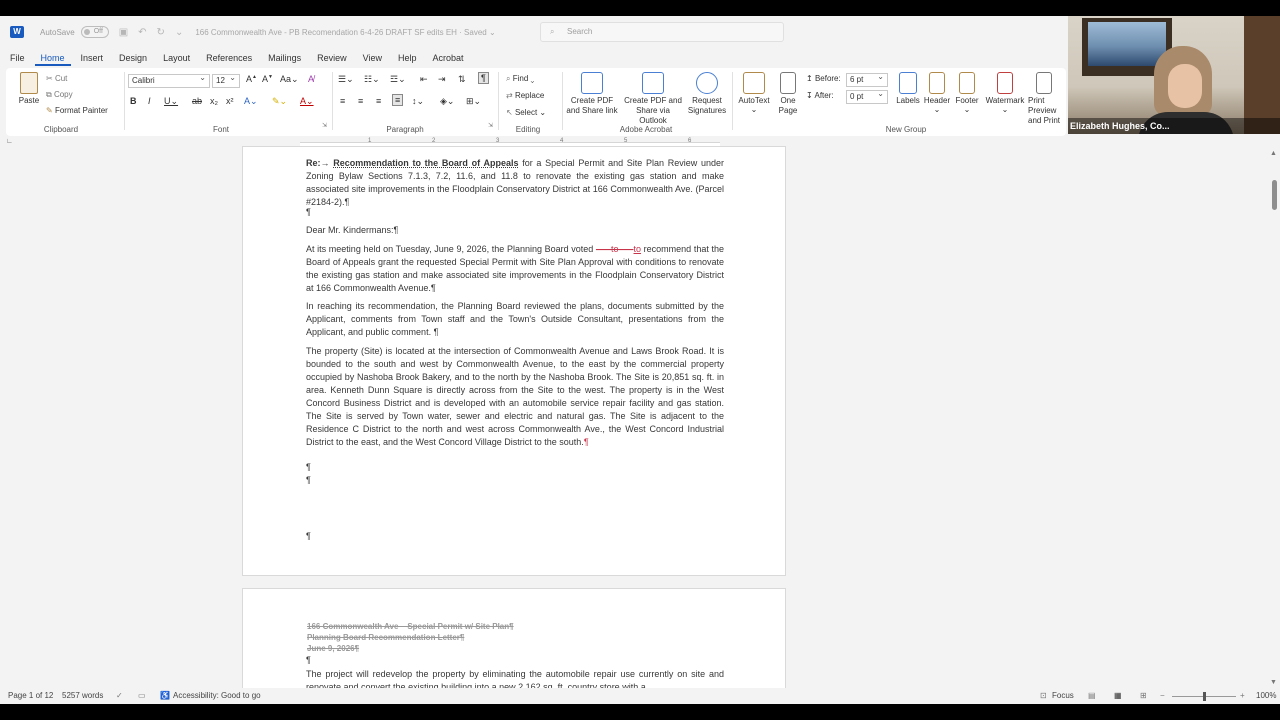  What do you see at coordinates (9, 141) in the screenshot?
I see `tab-selector-icon: ∟` at bounding box center [9, 141].